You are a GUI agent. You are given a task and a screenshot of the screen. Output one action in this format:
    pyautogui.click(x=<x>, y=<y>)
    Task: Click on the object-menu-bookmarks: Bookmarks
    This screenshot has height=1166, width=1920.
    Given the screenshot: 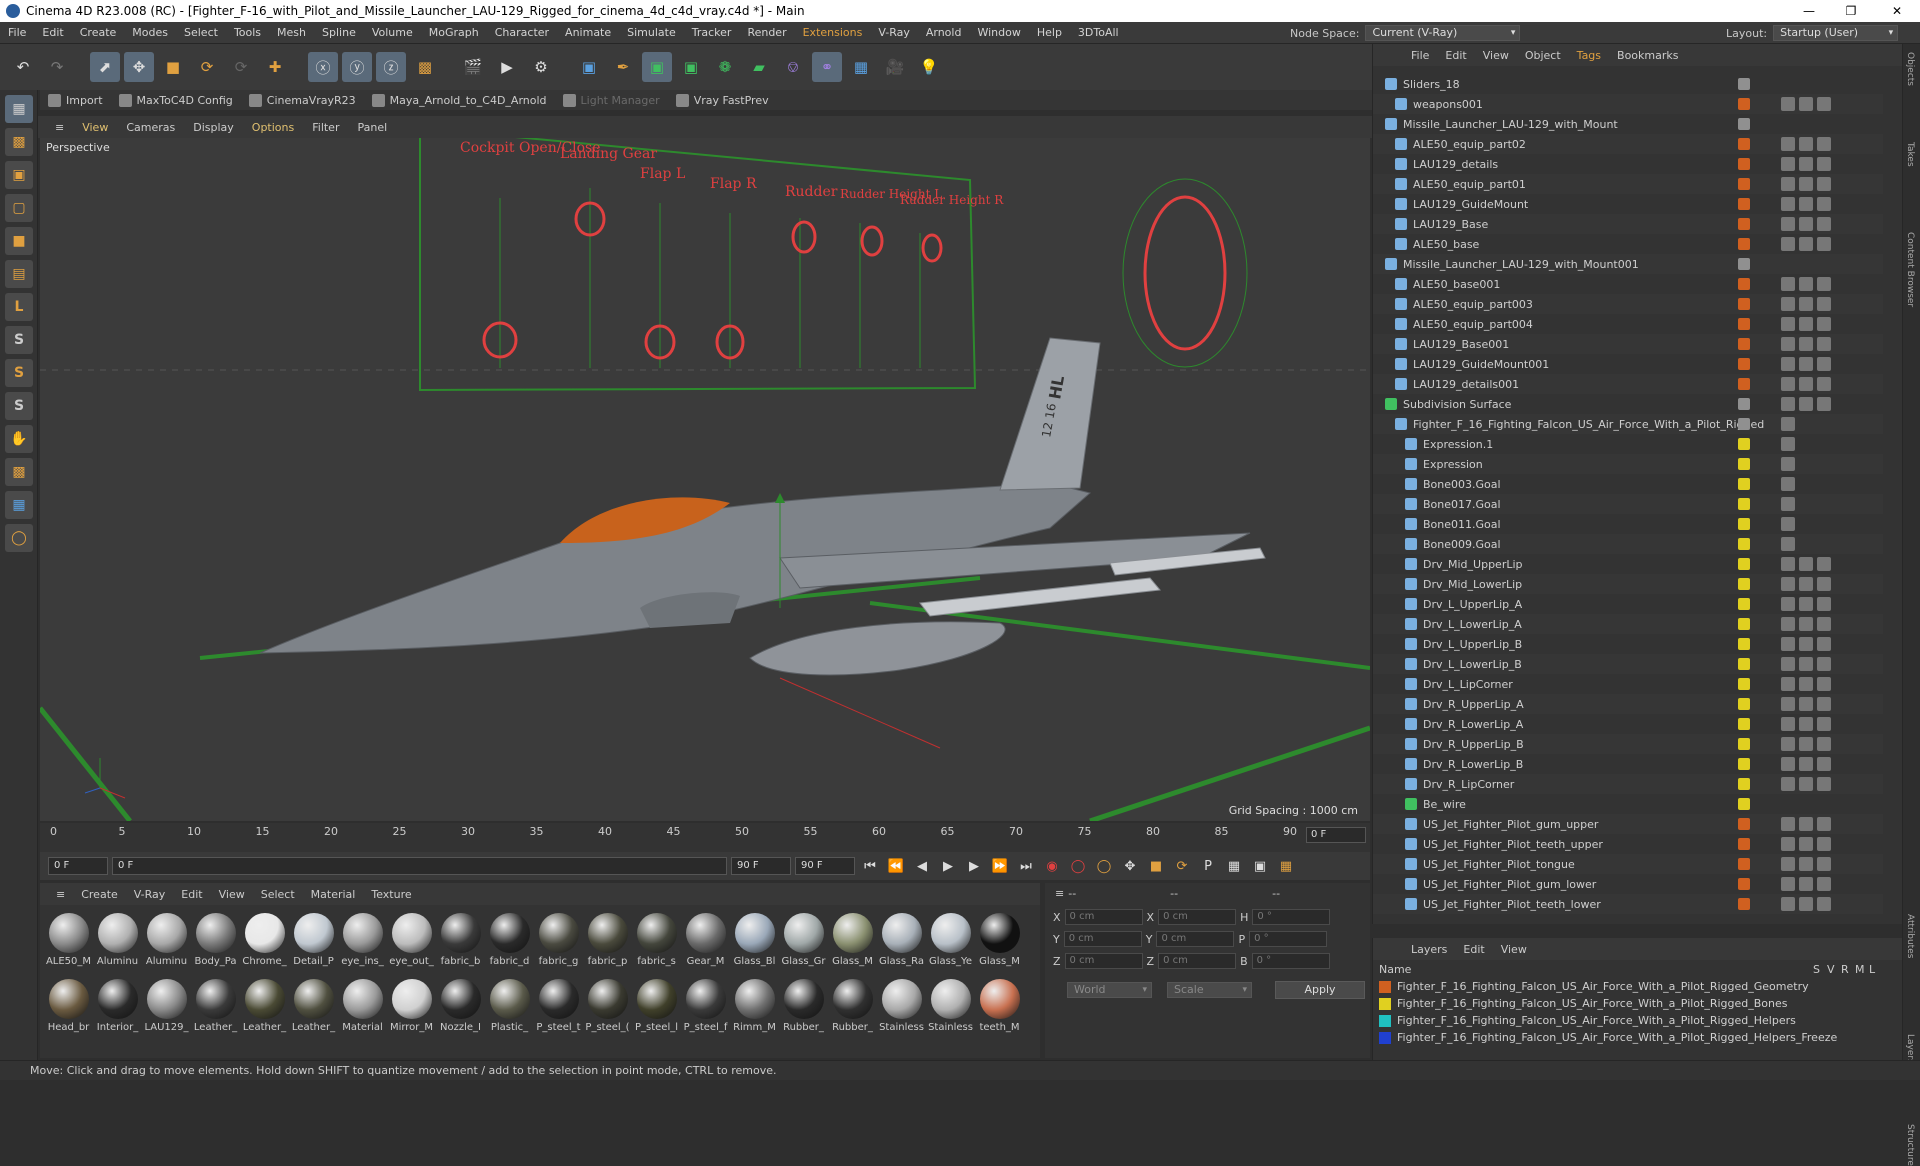 What is the action you would take?
    pyautogui.click(x=1647, y=55)
    